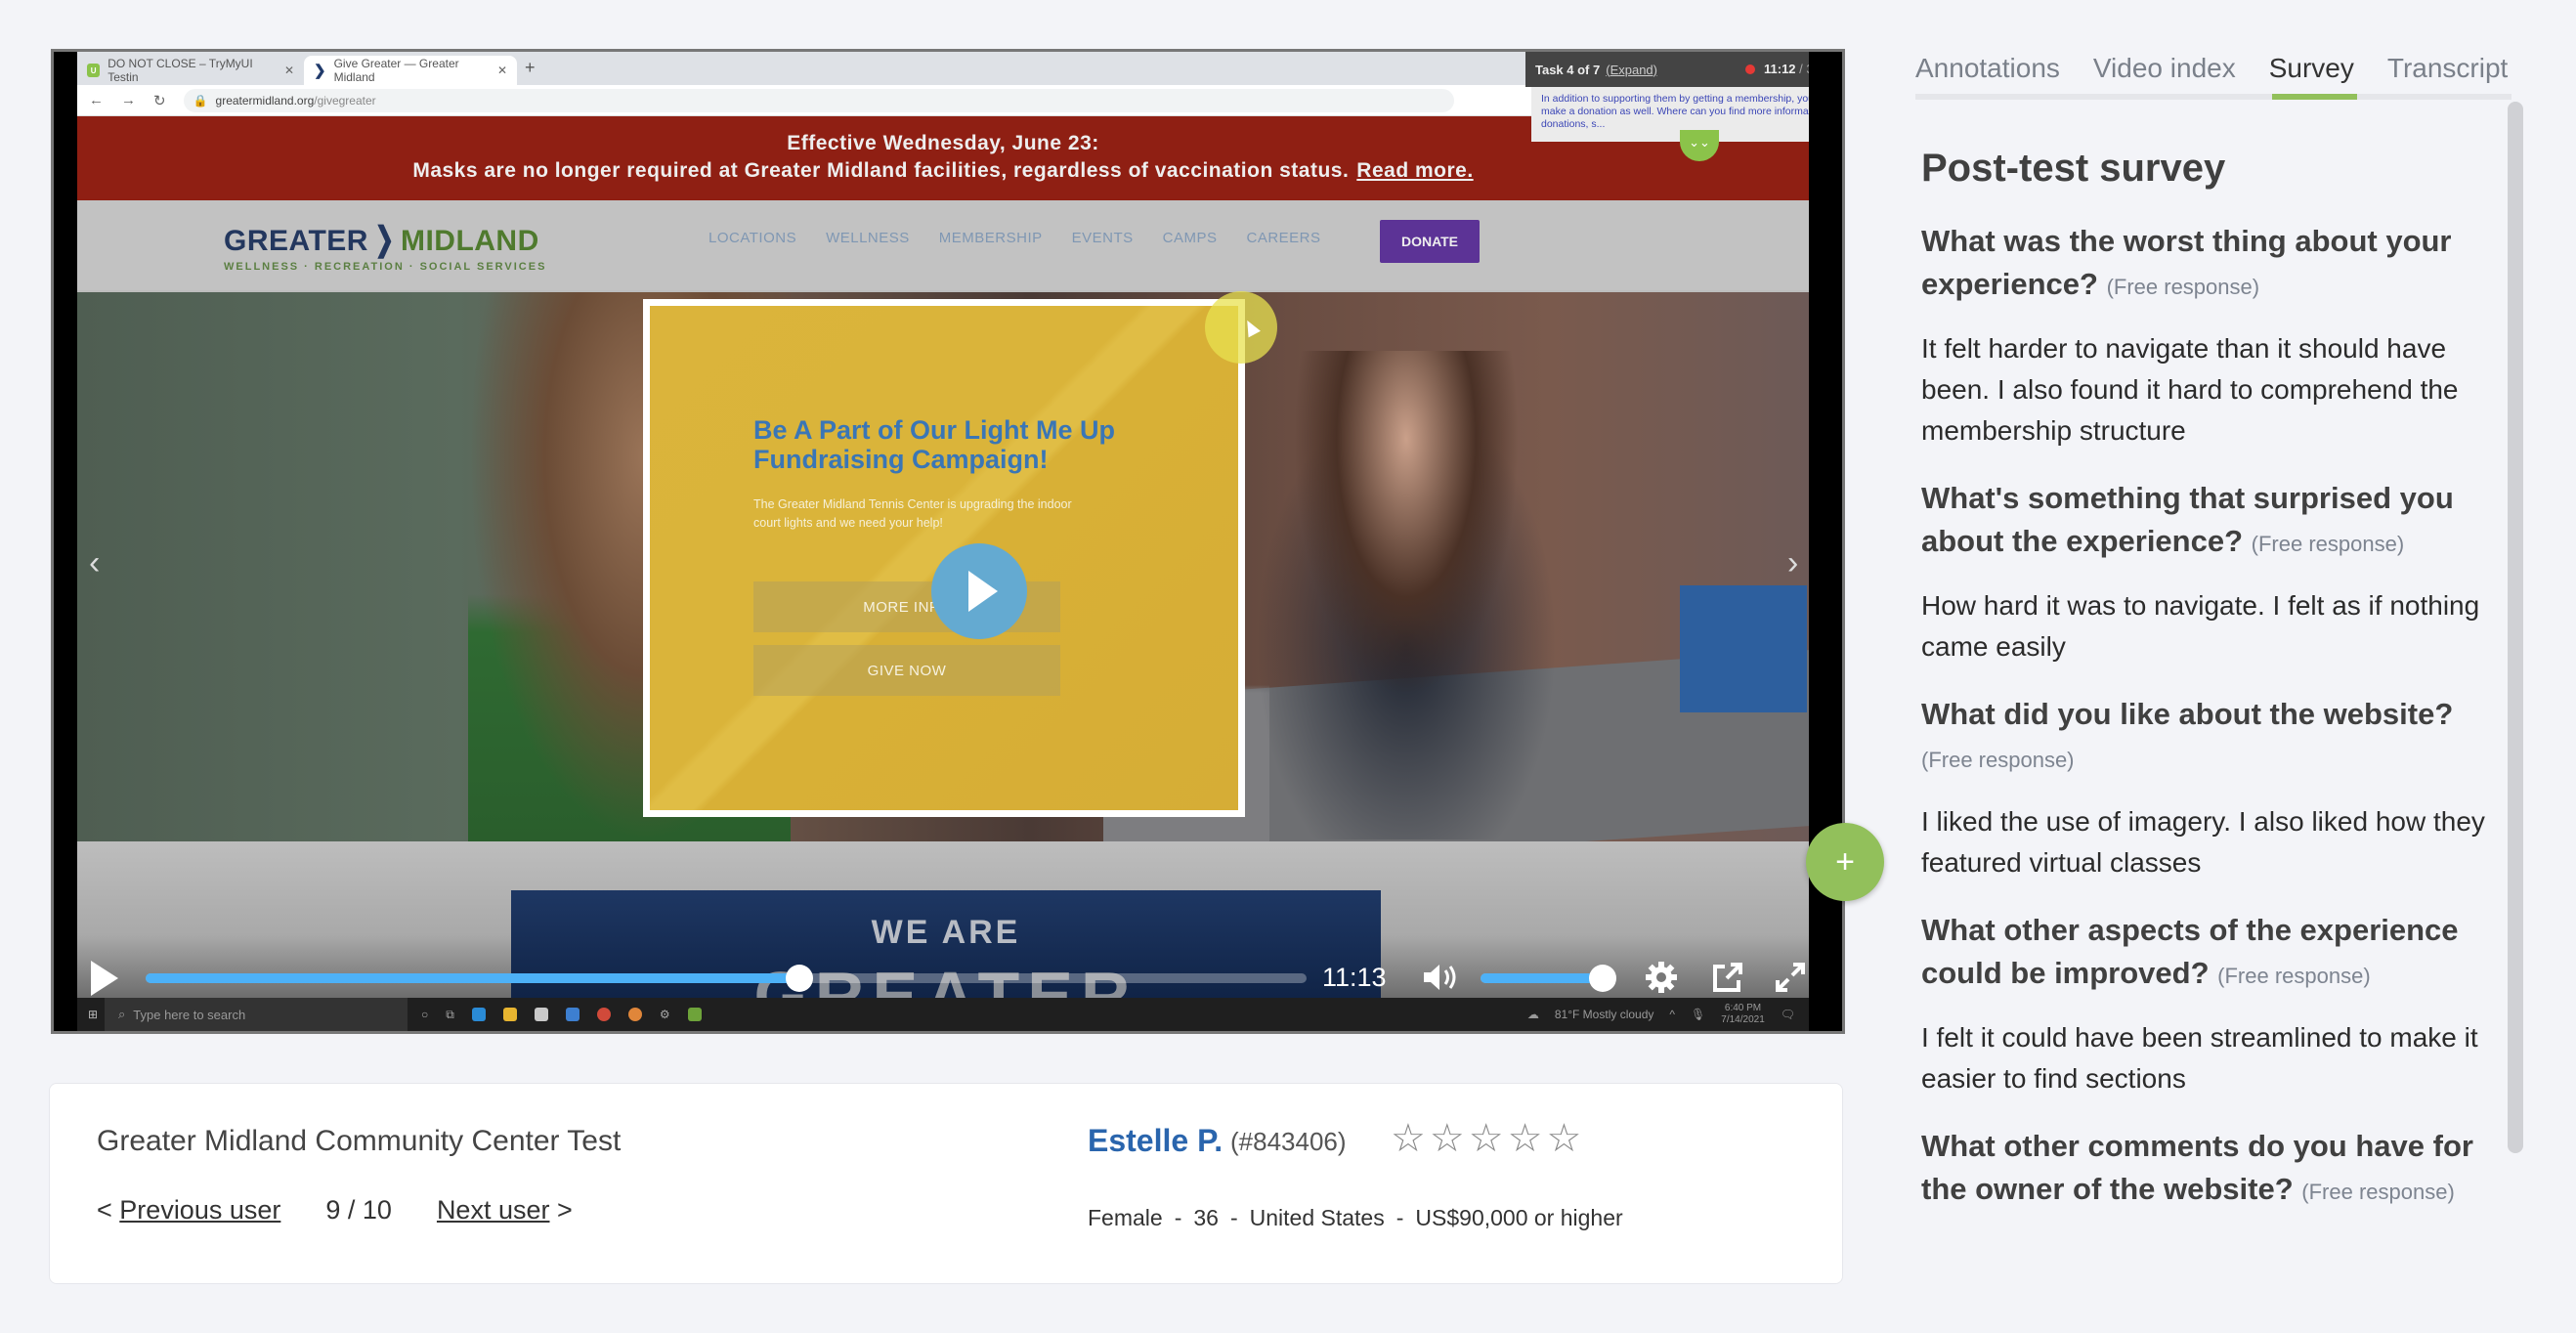 The image size is (2576, 1333). What do you see at coordinates (95, 562) in the screenshot?
I see `carousel-prev-icon: ‹` at bounding box center [95, 562].